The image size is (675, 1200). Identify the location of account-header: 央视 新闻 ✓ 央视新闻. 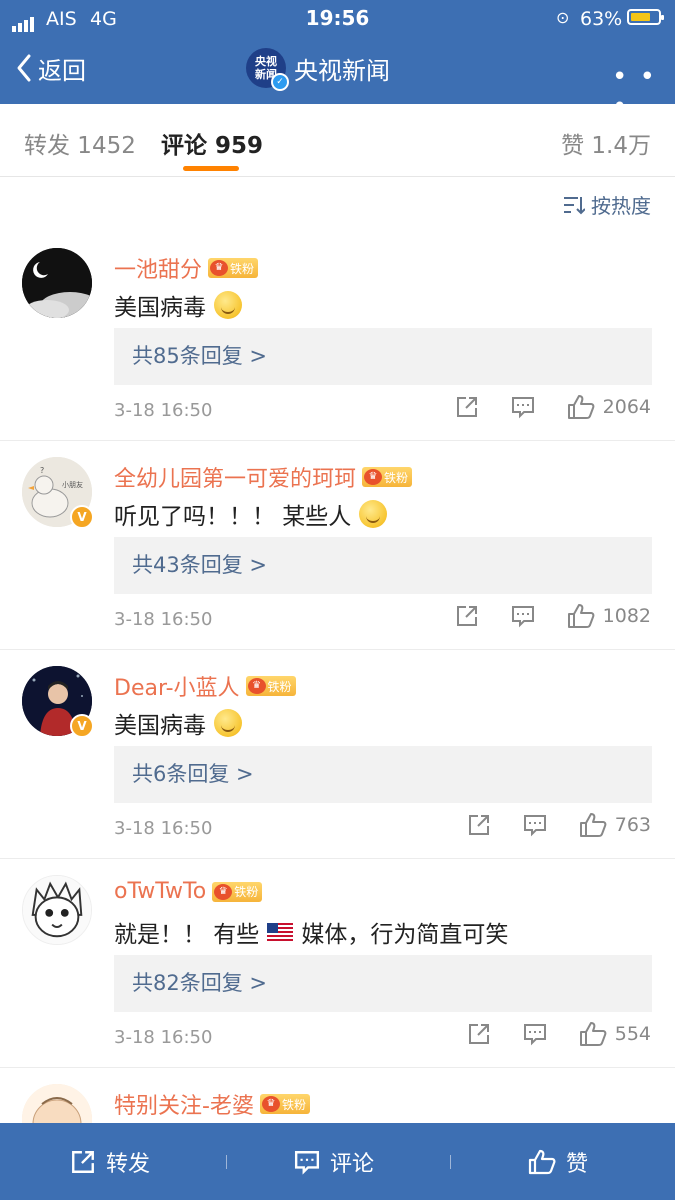
(318, 69).